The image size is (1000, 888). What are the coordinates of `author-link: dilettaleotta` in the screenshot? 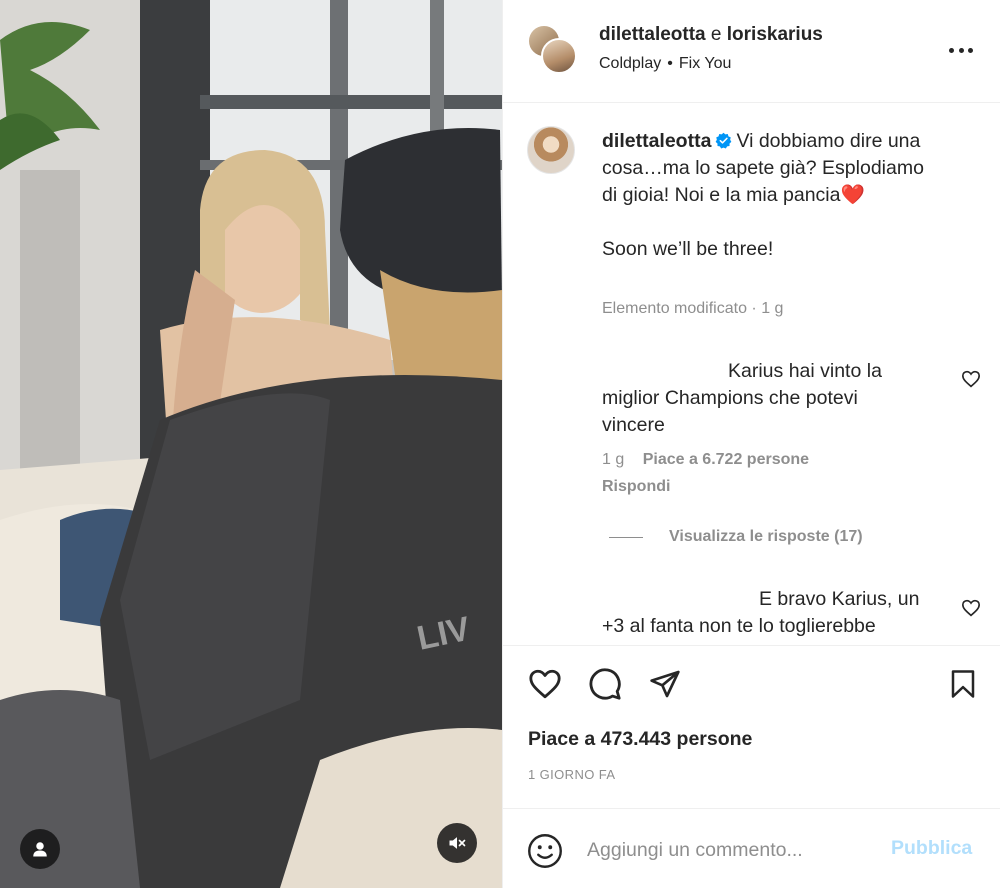 It's located at (652, 34).